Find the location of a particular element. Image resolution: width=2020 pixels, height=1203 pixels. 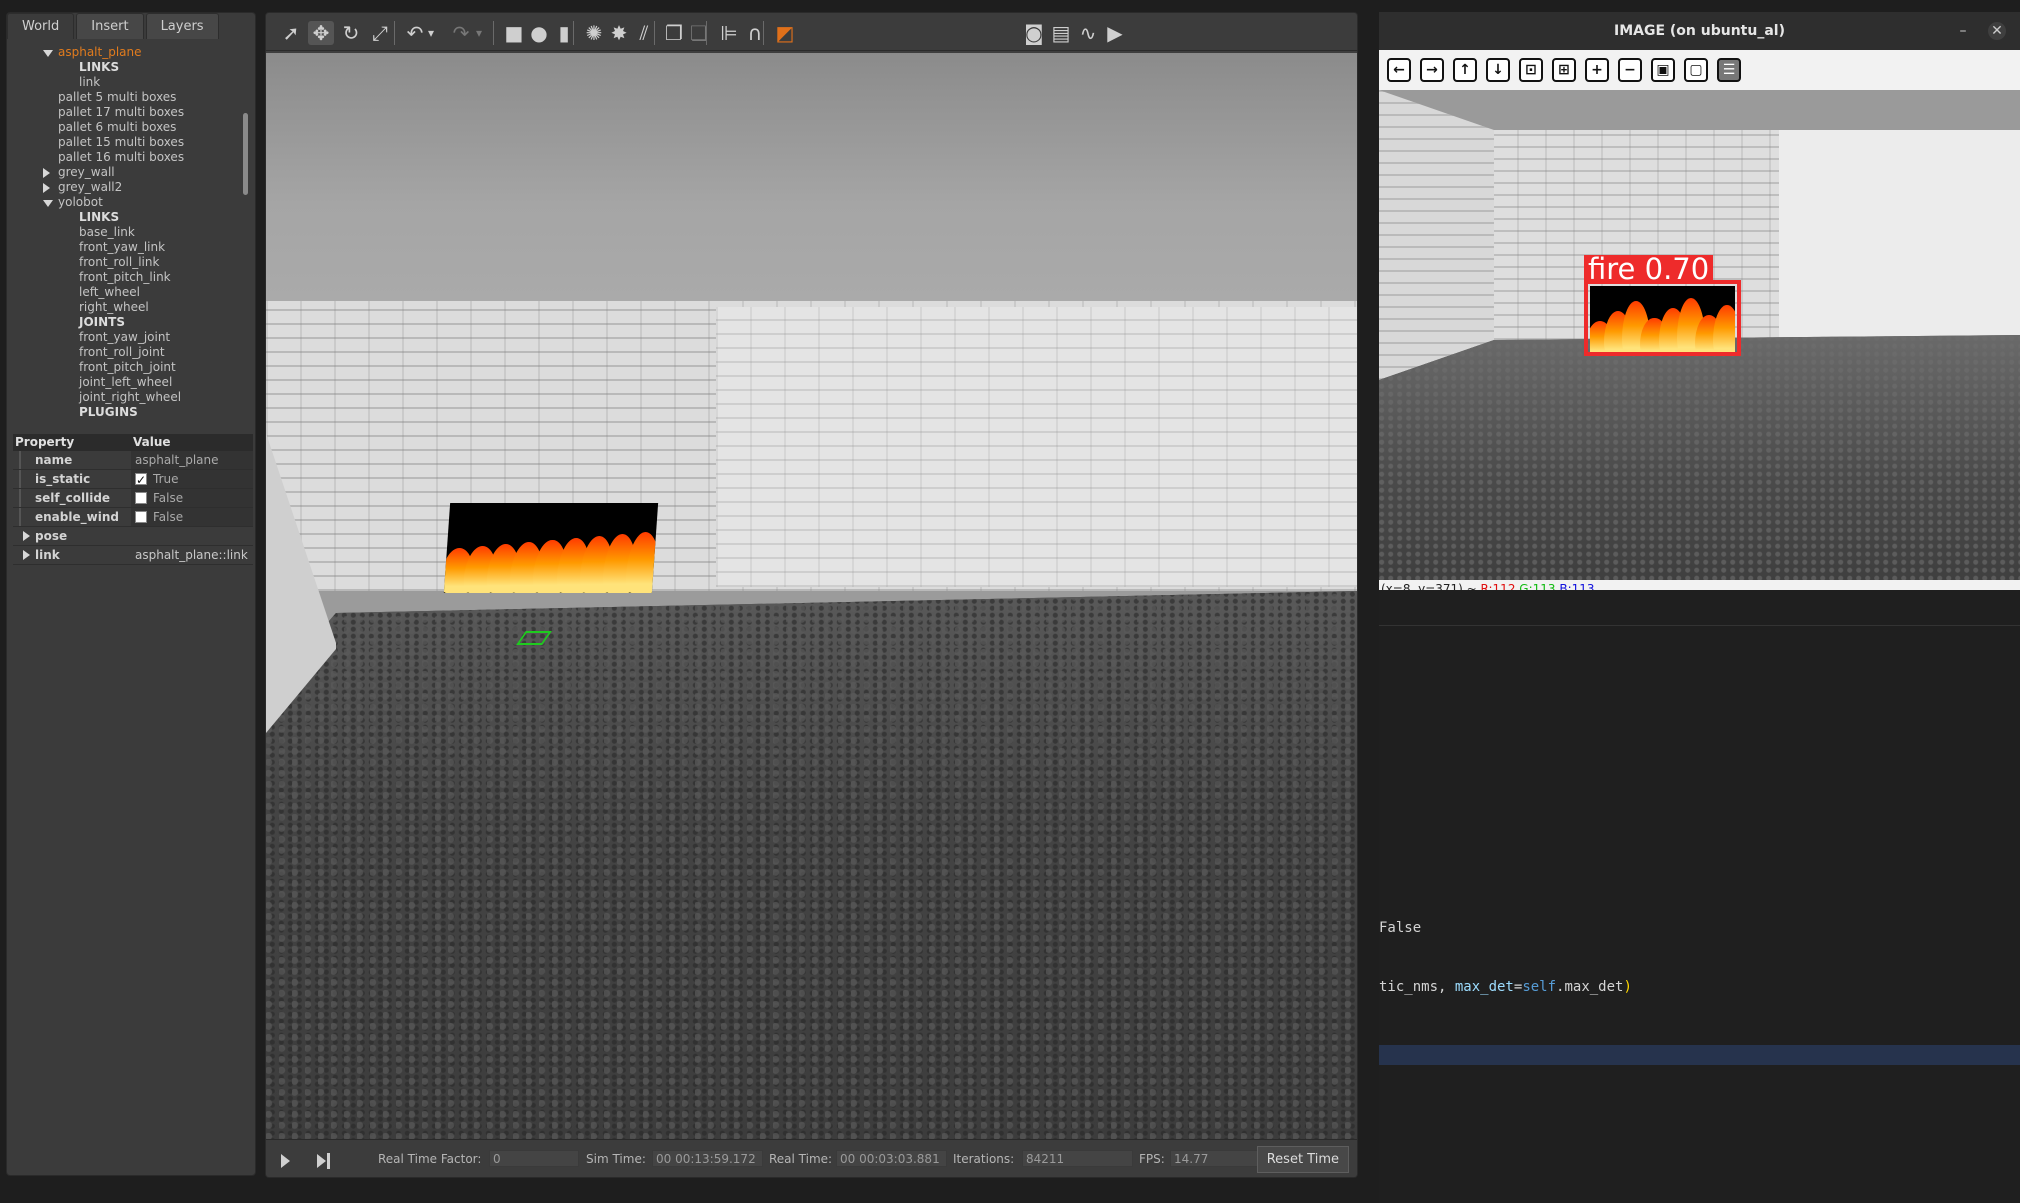

rotate-icon: ↻ is located at coordinates (351, 33).